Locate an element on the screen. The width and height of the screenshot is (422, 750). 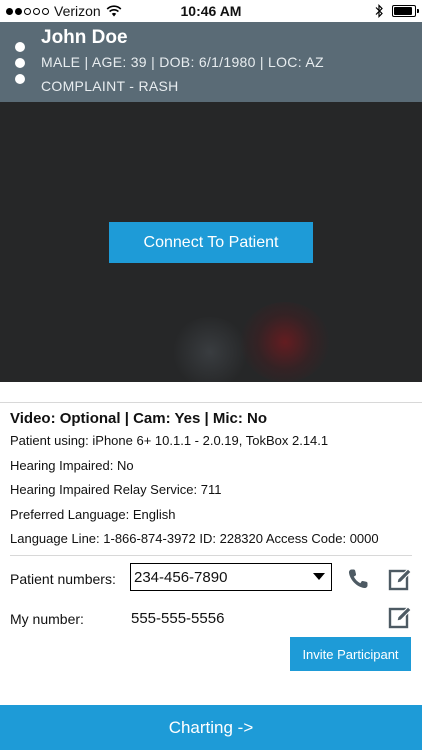
status-bar: Verizon 10:46 AM is located at coordinates (211, 11).